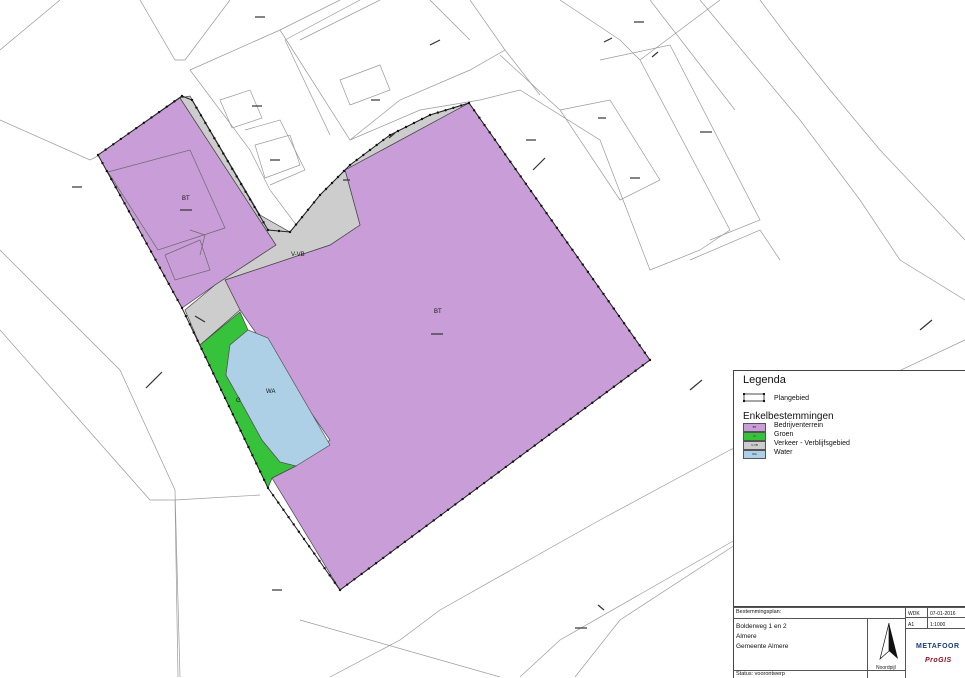  I want to click on gez-value: WDK, so click(914, 614).